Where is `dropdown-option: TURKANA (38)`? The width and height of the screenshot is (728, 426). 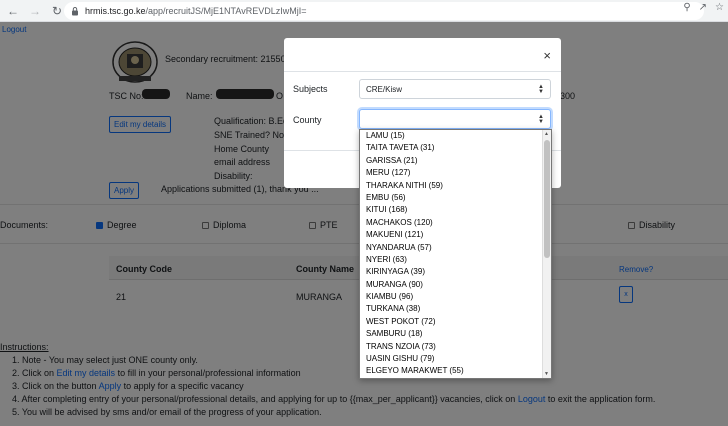
dropdown-option: TURKANA (38) is located at coordinates (455, 309).